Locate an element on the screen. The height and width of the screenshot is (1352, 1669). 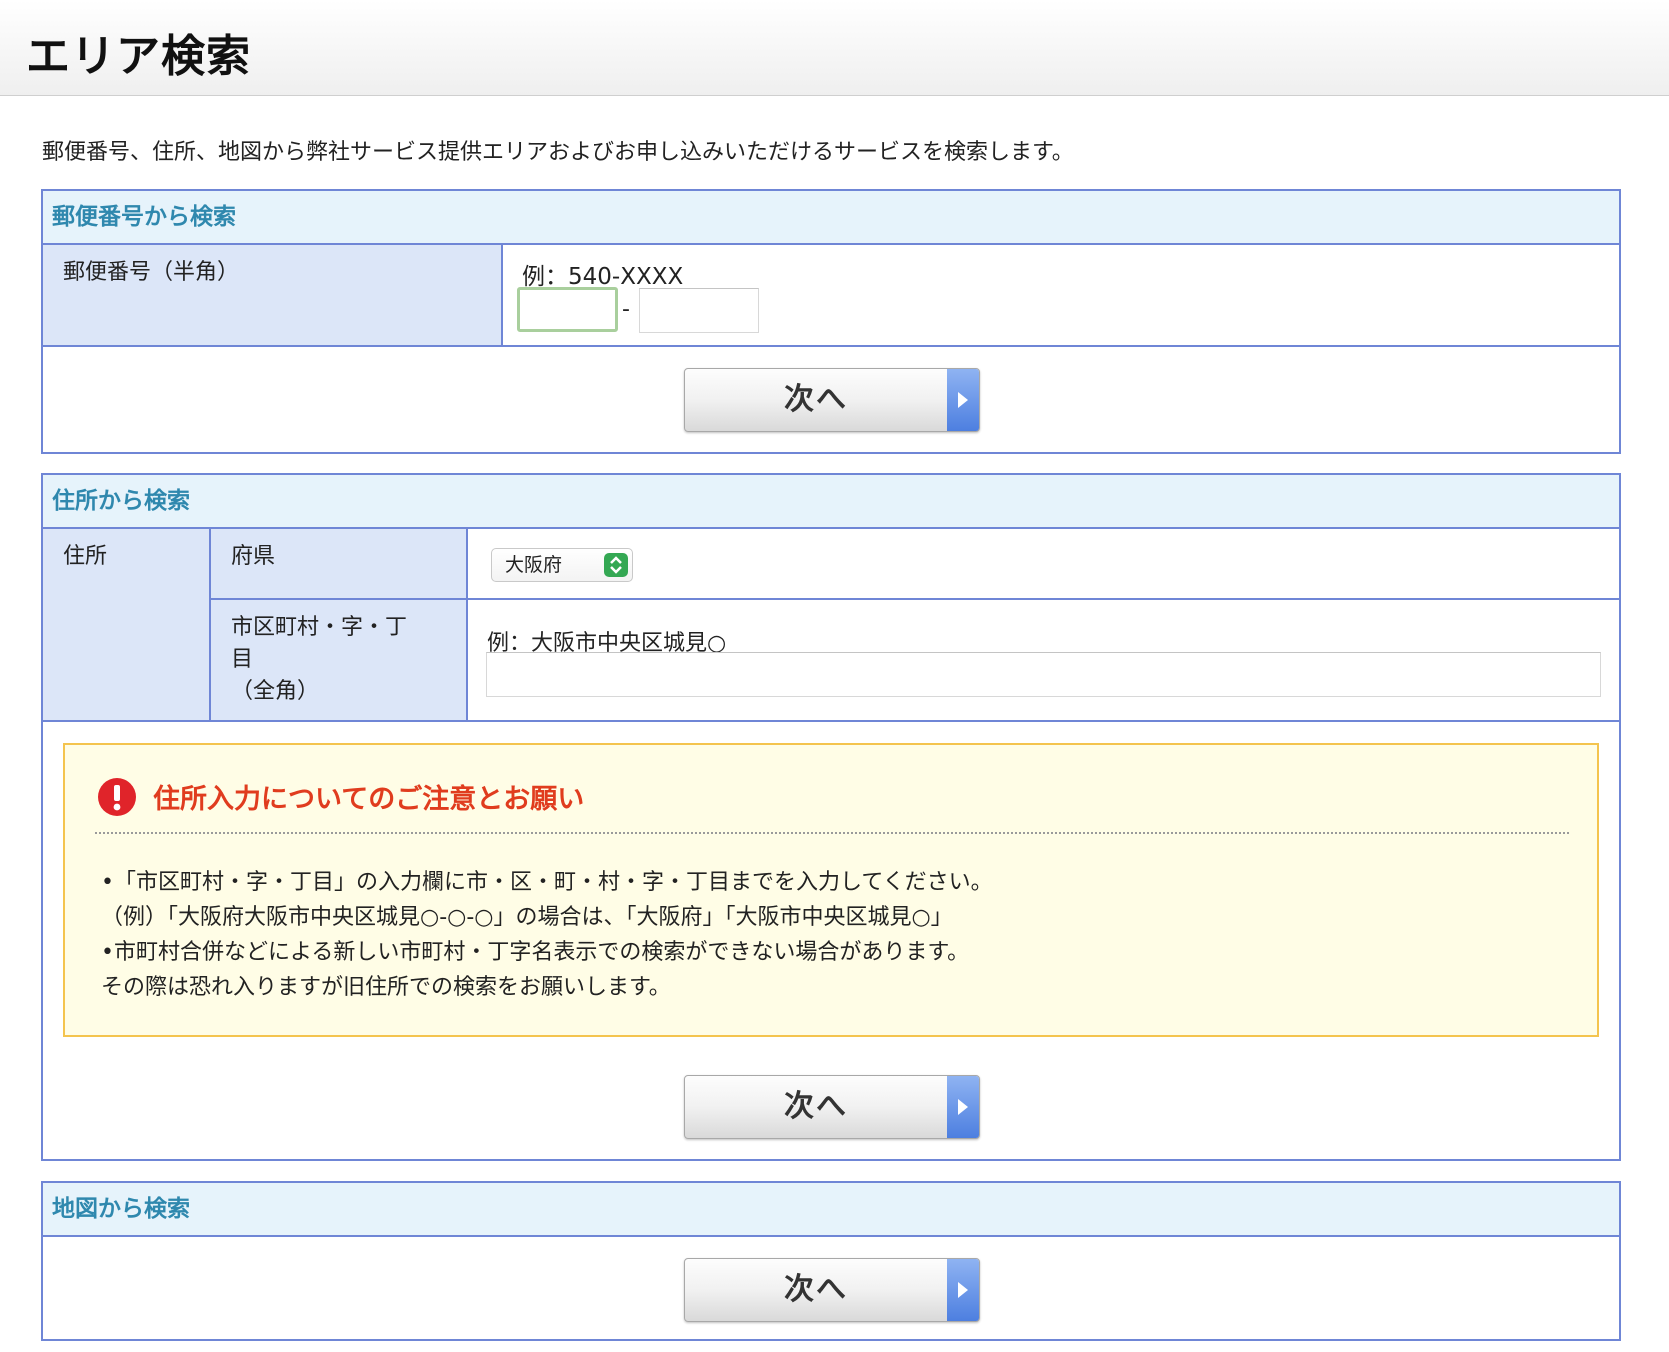
city-input is located at coordinates (1043, 674).